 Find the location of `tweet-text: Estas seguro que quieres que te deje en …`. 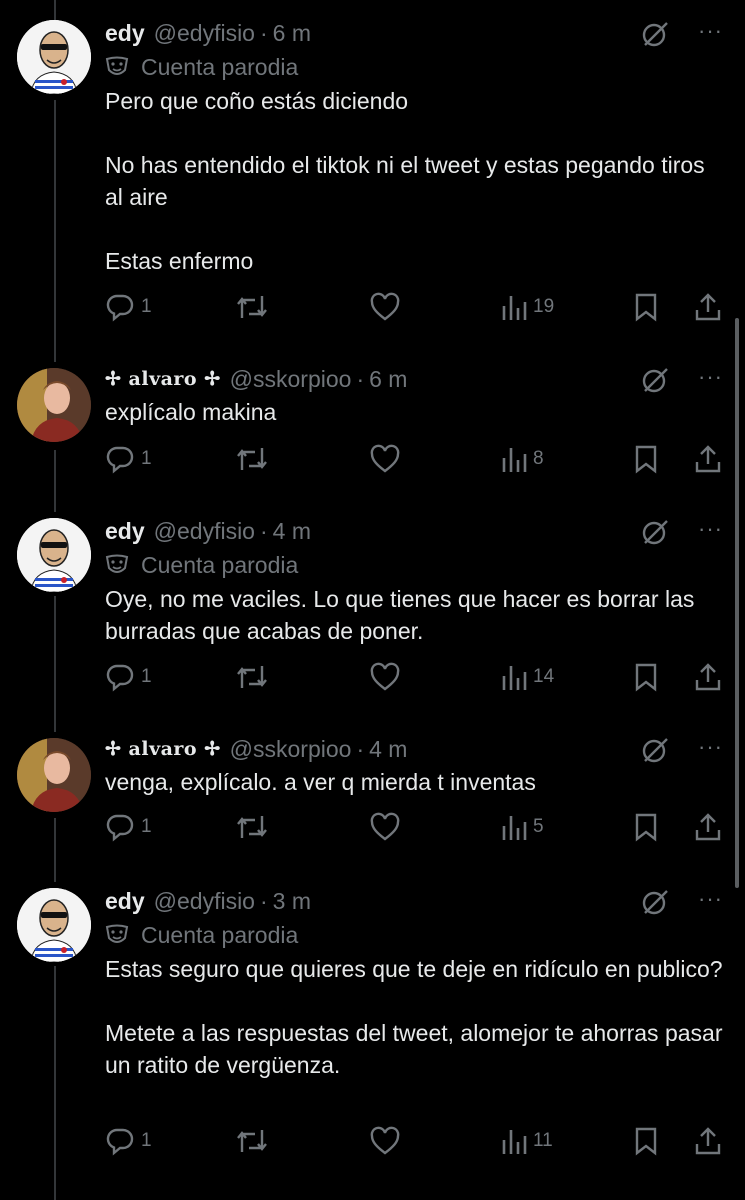

tweet-text: Estas seguro que quieres que te deje en … is located at coordinates (414, 1017).